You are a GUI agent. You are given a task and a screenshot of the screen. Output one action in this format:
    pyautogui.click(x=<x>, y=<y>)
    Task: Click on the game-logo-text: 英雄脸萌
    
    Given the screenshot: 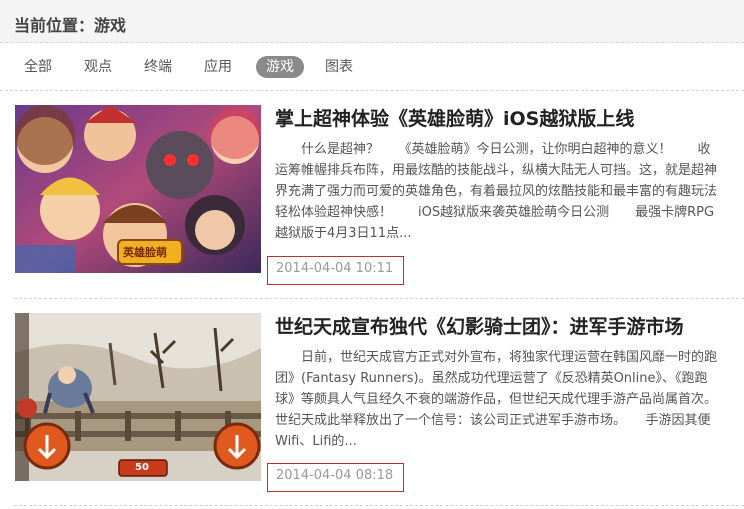 What is the action you would take?
    pyautogui.click(x=145, y=252)
    